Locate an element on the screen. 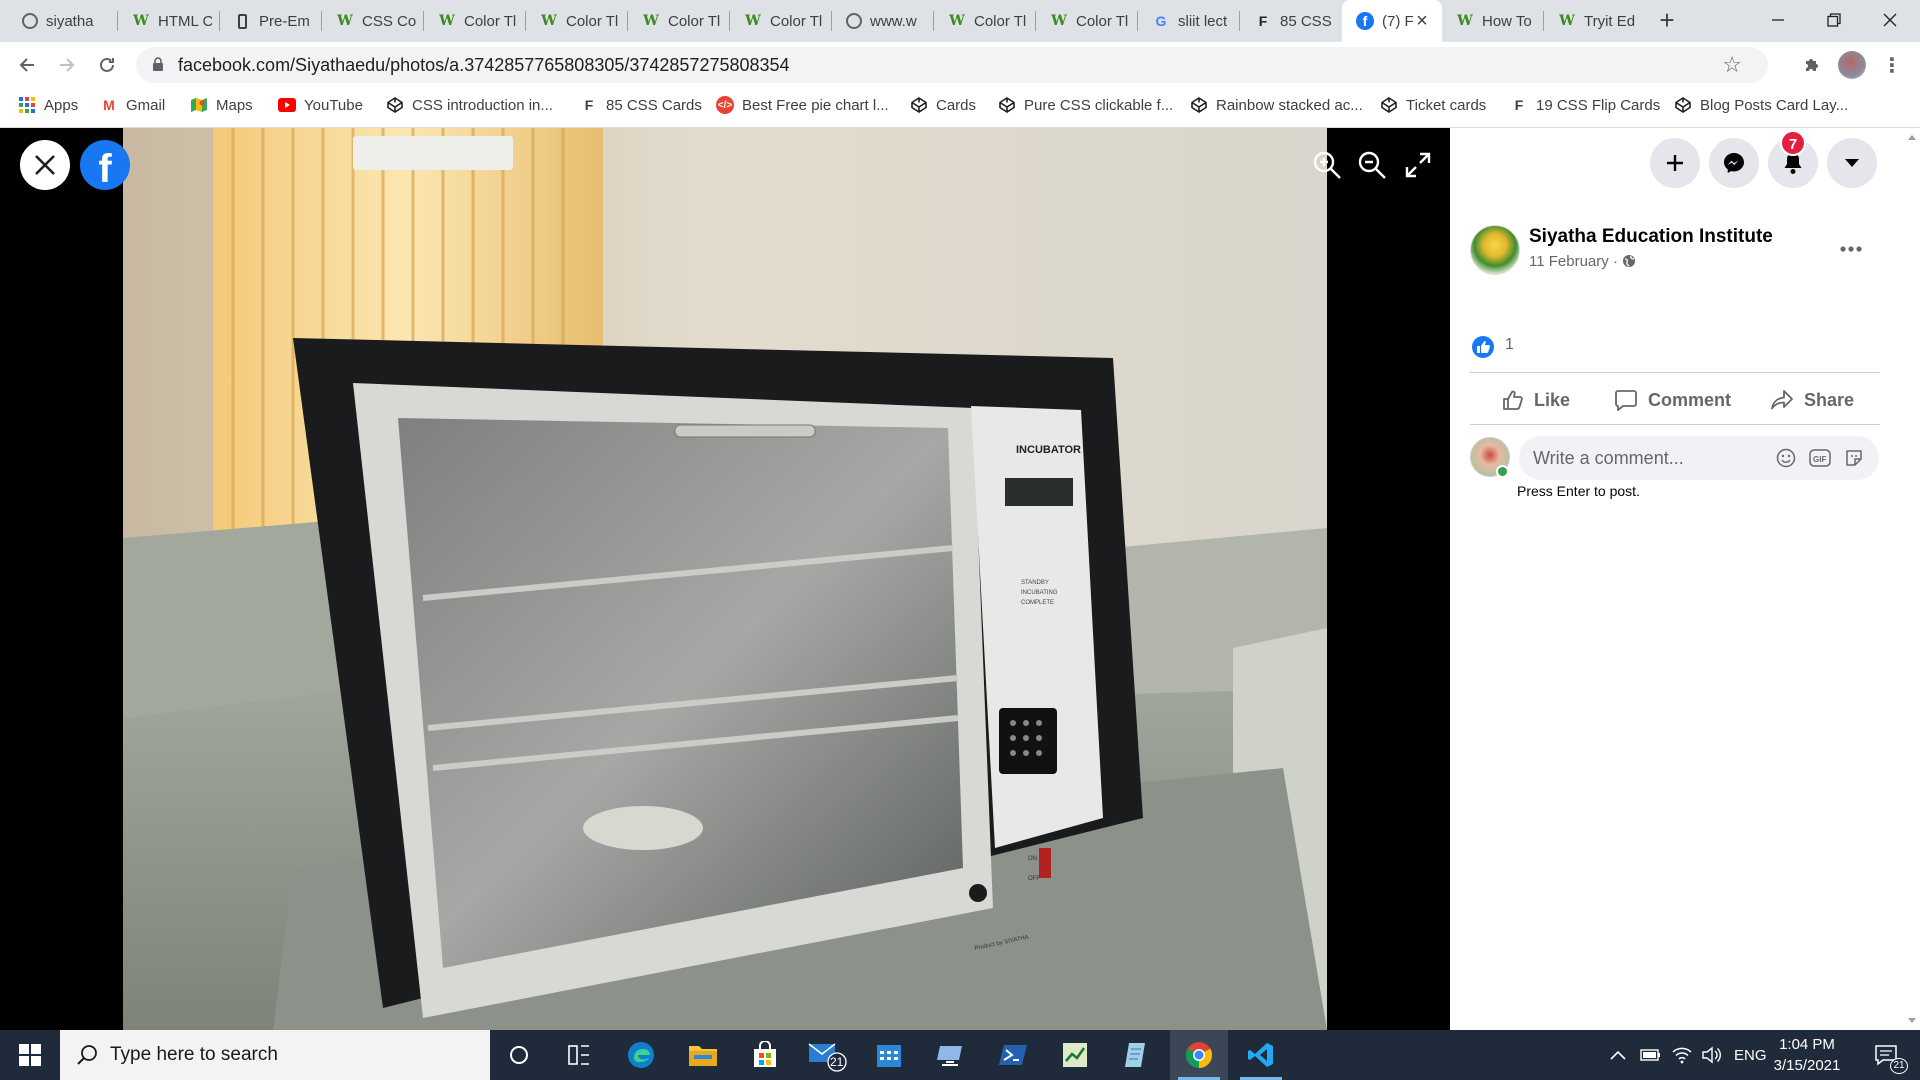 The height and width of the screenshot is (1080, 1920). browser-tab: F 85 CSS is located at coordinates (1291, 21).